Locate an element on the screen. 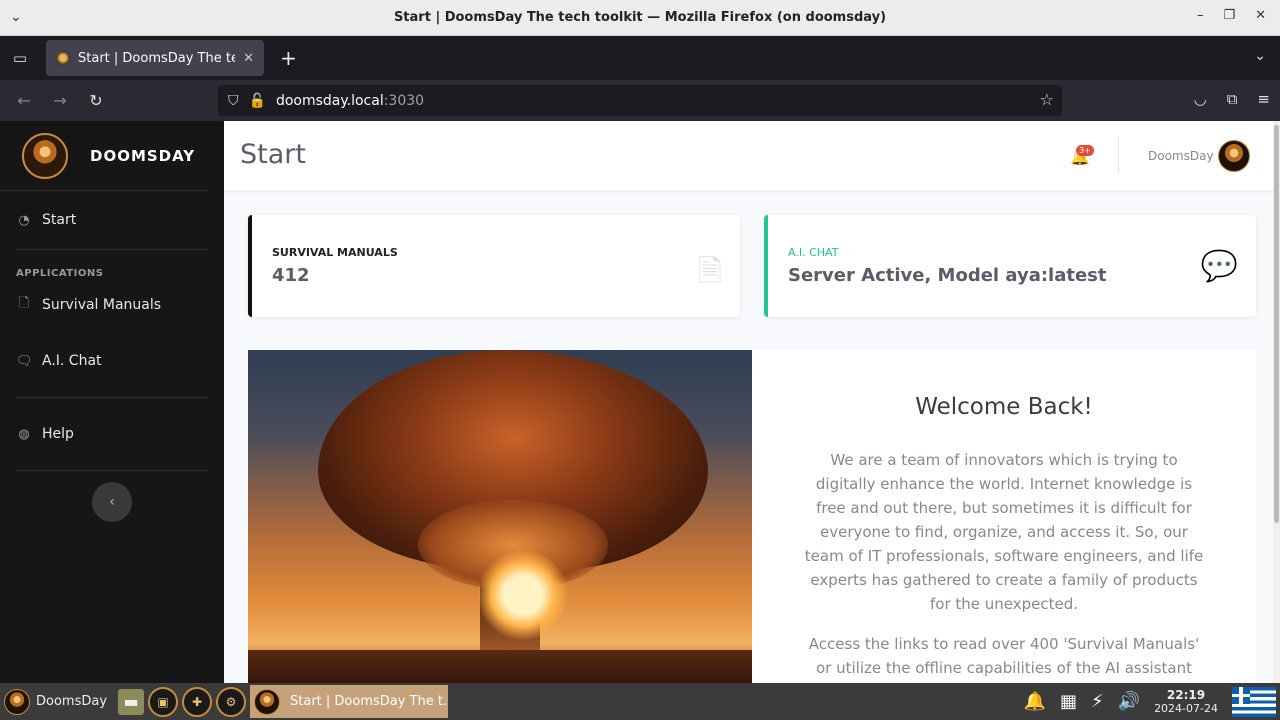  sidebar-collapse-button: ‹ is located at coordinates (112, 502).